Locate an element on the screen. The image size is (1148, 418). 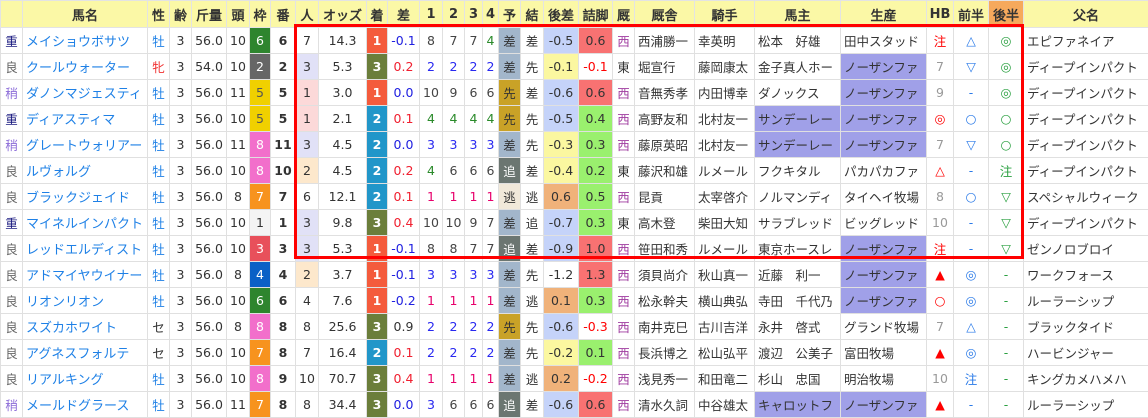
hb-cell: ○ is located at coordinates (940, 301).